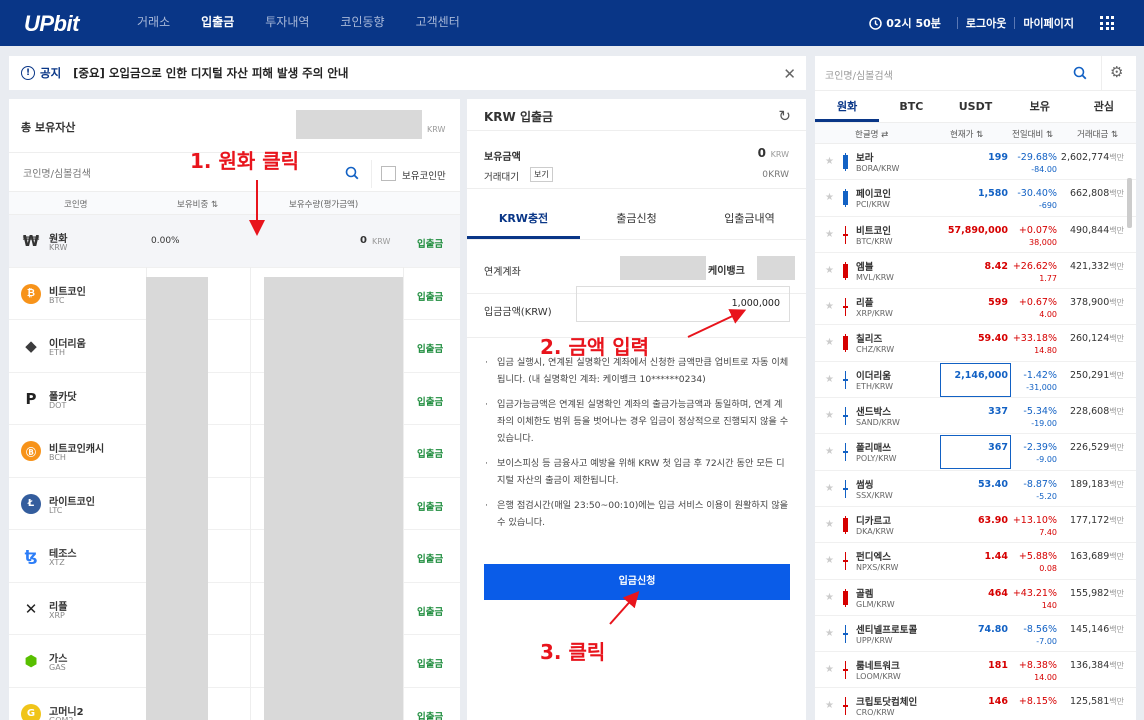  What do you see at coordinates (595, 347) in the screenshot?
I see `annotation-step2: 2. 금액 입력` at bounding box center [595, 347].